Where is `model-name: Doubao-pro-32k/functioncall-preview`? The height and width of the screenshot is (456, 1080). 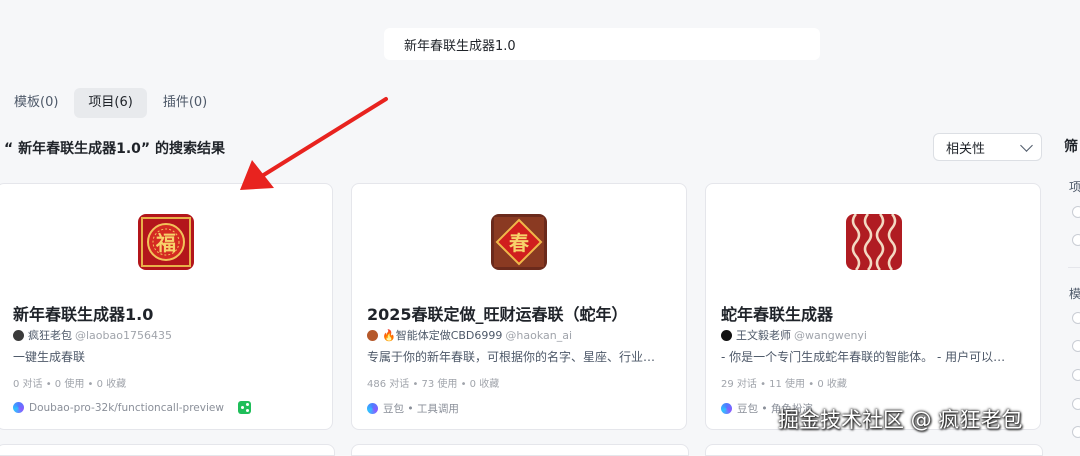
model-name: Doubao-pro-32k/functioncall-preview is located at coordinates (126, 407).